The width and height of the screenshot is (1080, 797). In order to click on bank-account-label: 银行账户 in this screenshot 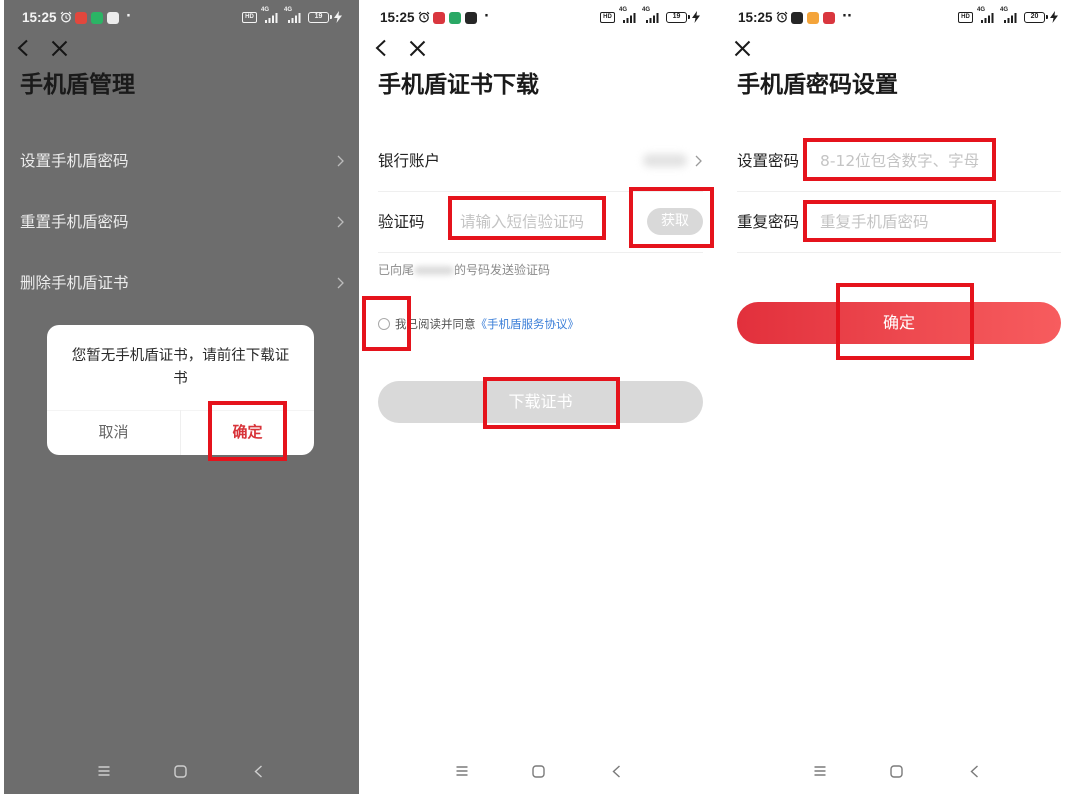, I will do `click(409, 161)`.